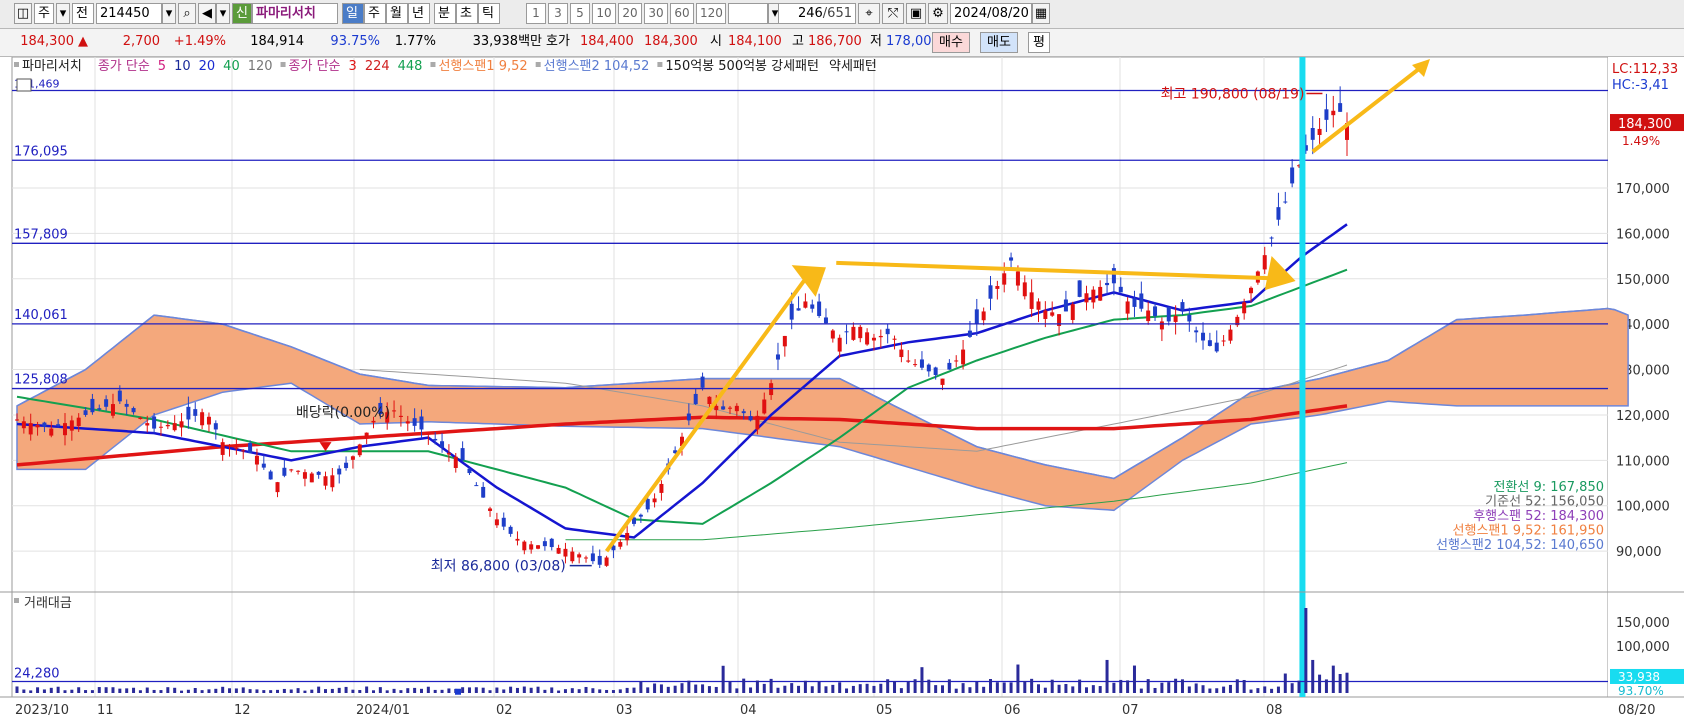 This screenshot has height=719, width=1684. What do you see at coordinates (837, 13) in the screenshot?
I see `total-value: /651` at bounding box center [837, 13].